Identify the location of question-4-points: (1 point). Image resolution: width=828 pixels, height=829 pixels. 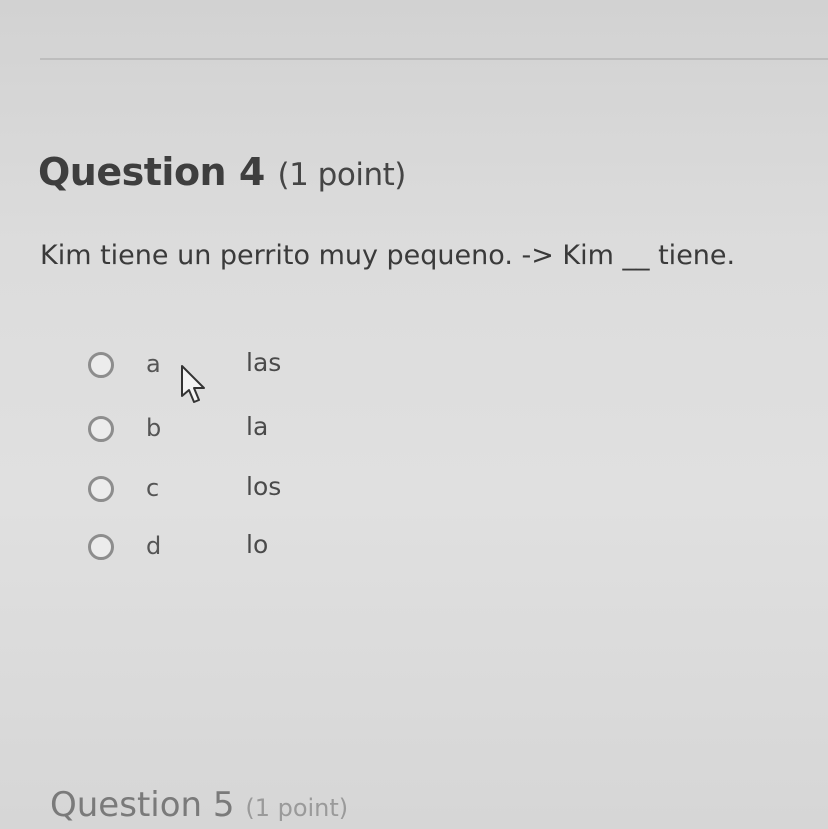
(342, 175).